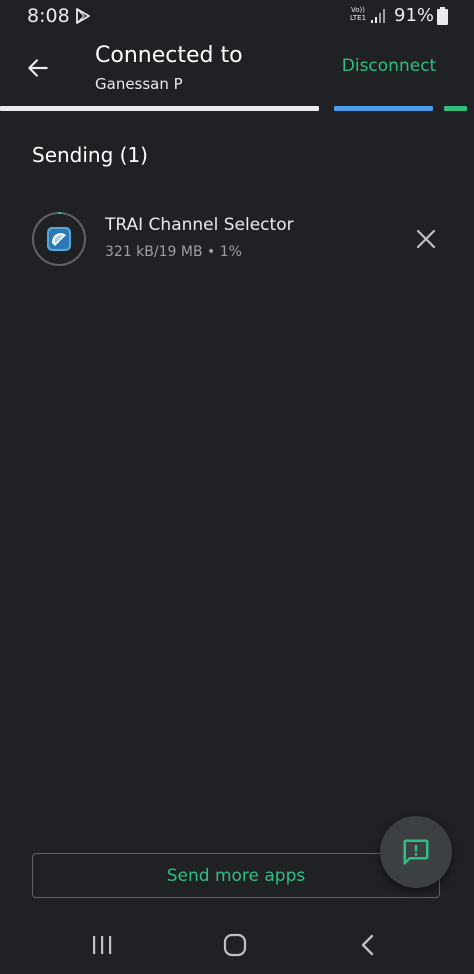 Image resolution: width=474 pixels, height=974 pixels. I want to click on back-button, so click(38, 68).